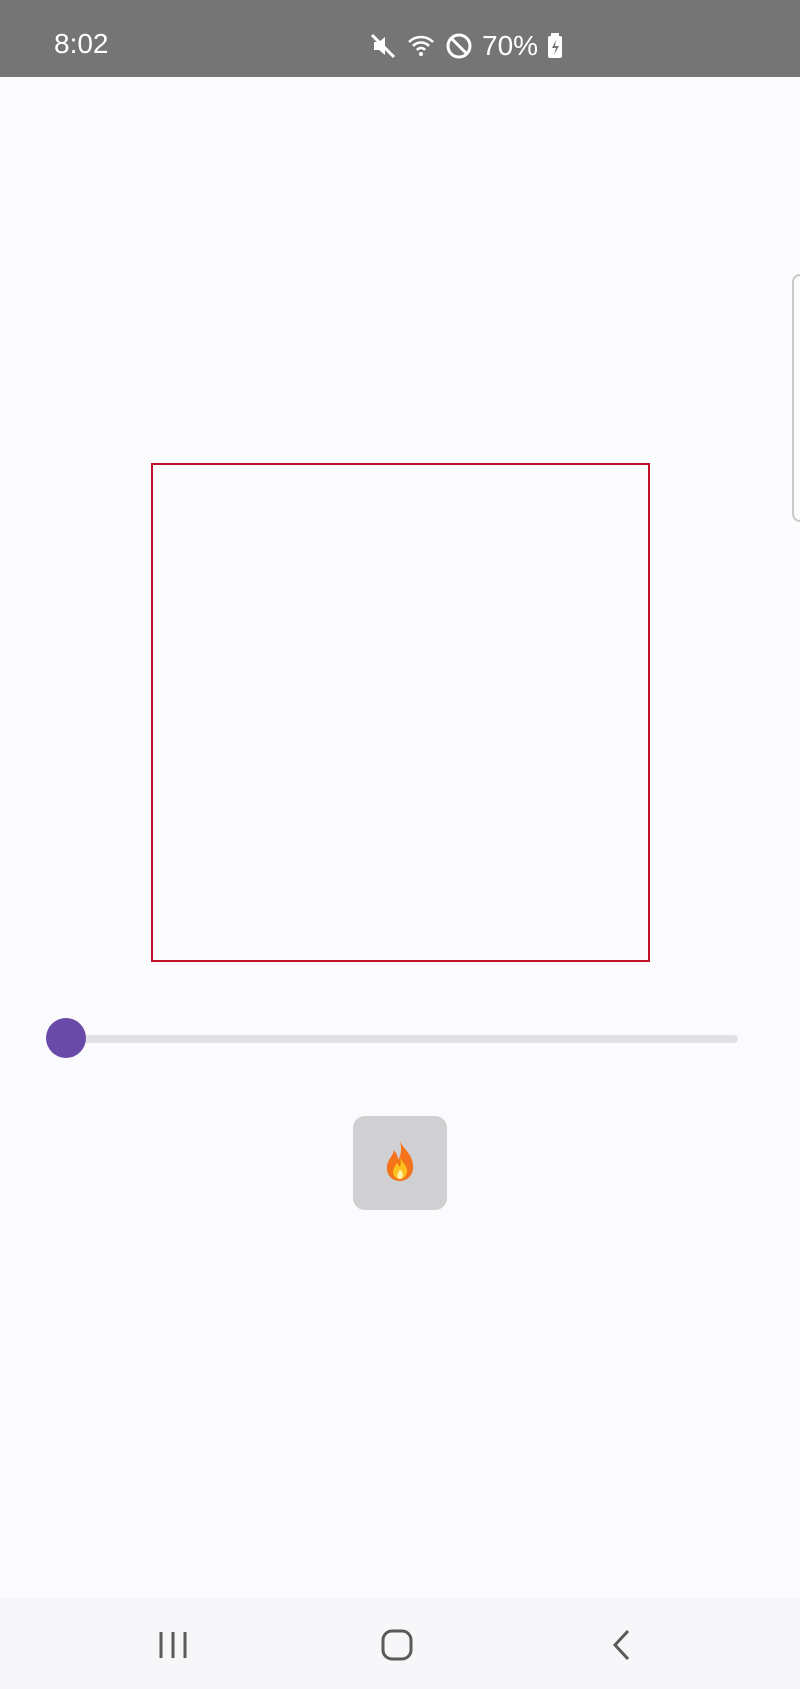 Image resolution: width=800 pixels, height=1689 pixels. I want to click on fire-button, so click(400, 1163).